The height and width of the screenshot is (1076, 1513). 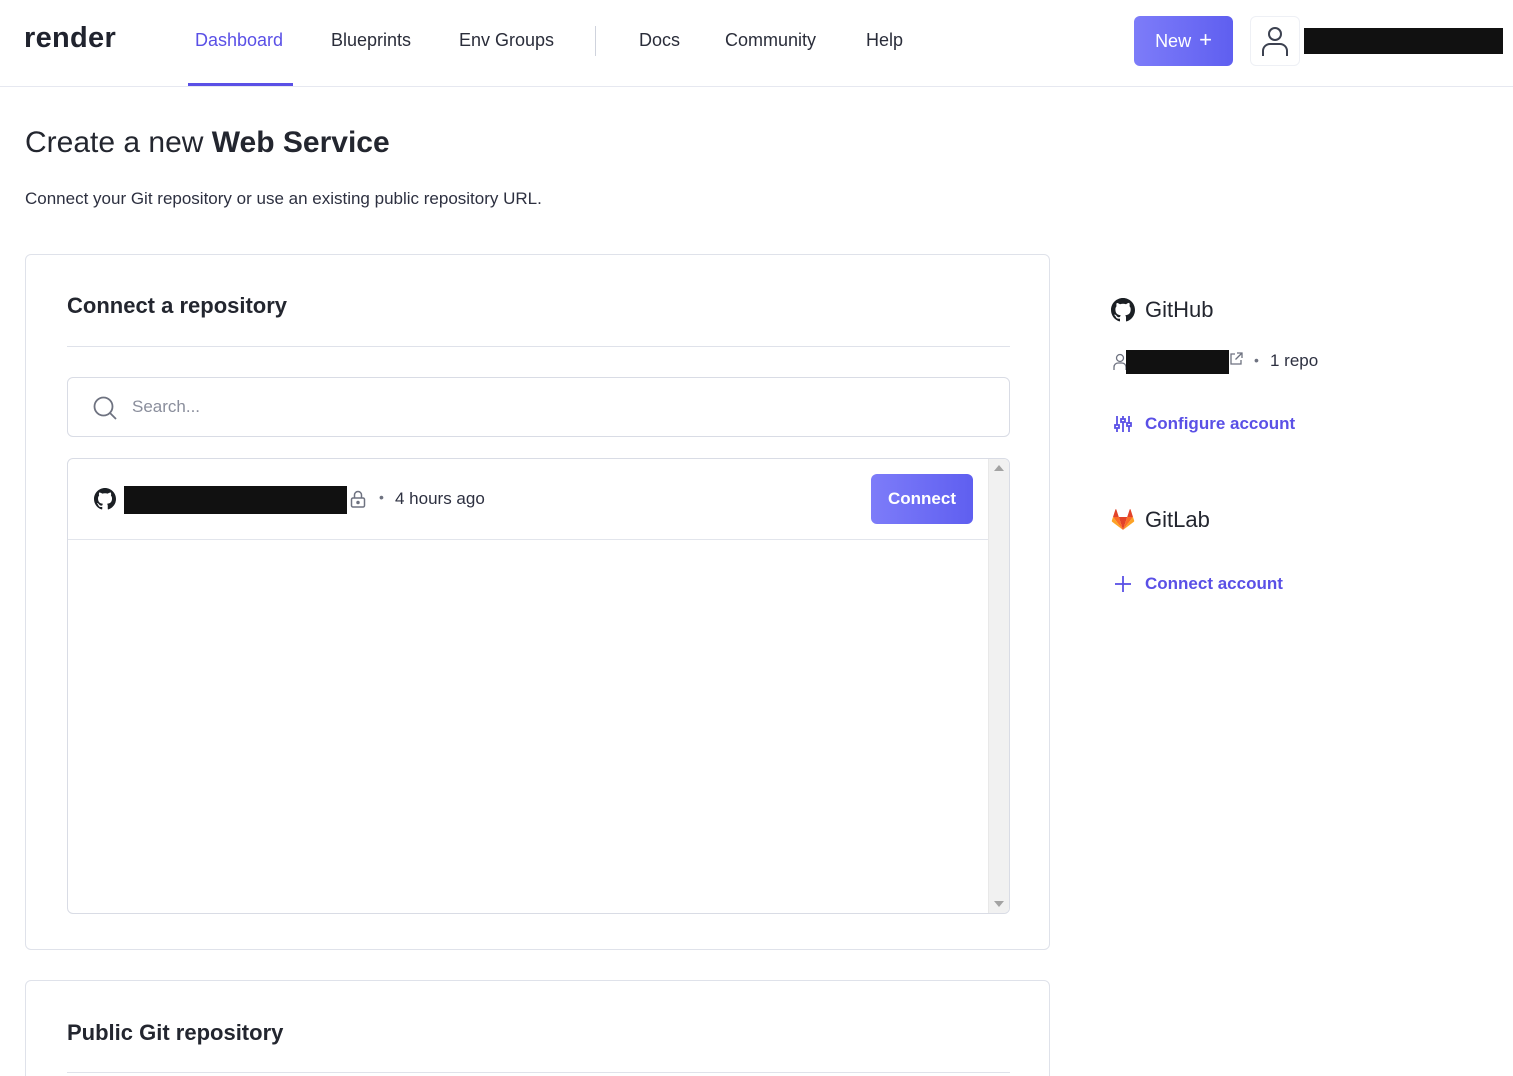 What do you see at coordinates (1123, 584) in the screenshot?
I see `plus-icon` at bounding box center [1123, 584].